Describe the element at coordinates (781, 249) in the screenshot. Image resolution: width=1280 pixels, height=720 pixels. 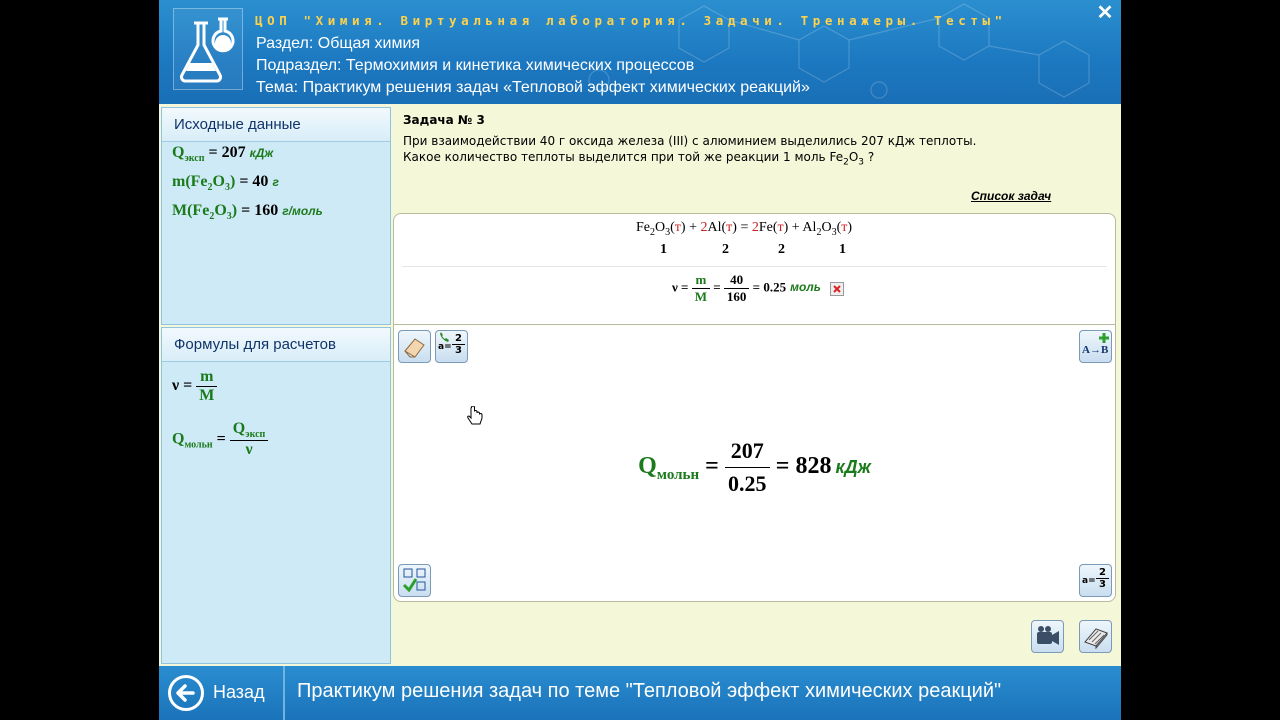
I see `coefficient-fe: 2` at that location.